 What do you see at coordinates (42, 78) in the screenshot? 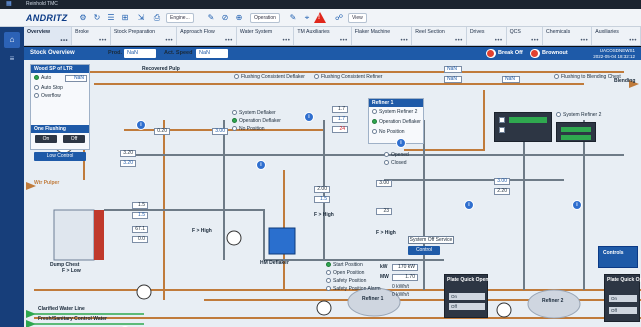
I see `auto-radio: Auto` at bounding box center [42, 78].